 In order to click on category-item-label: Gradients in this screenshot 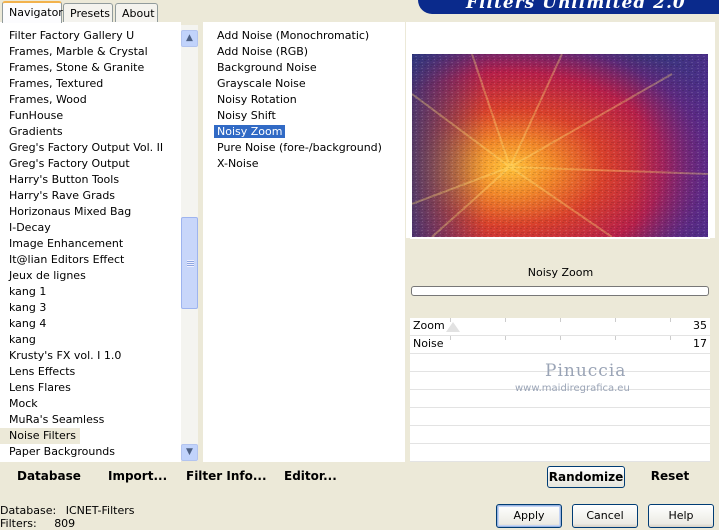, I will do `click(36, 131)`.